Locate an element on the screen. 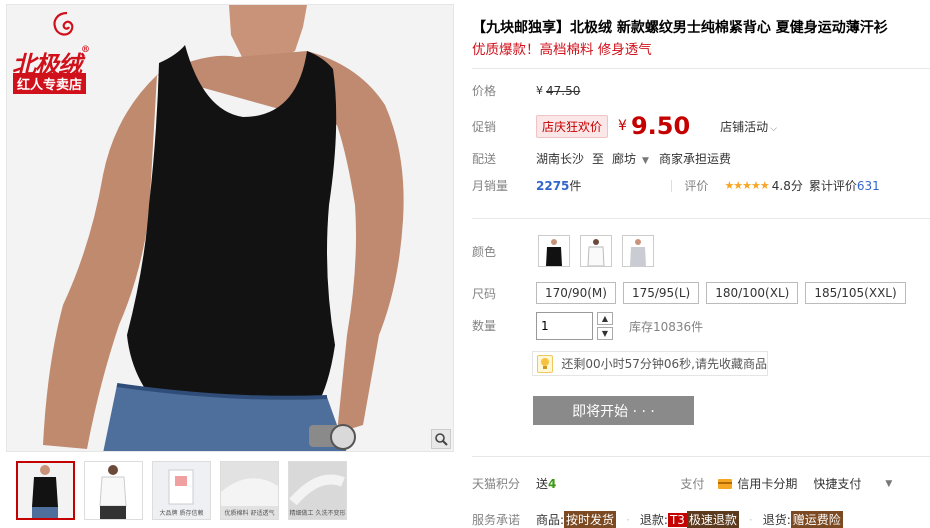  promo-row: 促销 店庆狂欢价 ¥ 9.50 店铺活动 ⌵ is located at coordinates (624, 126).